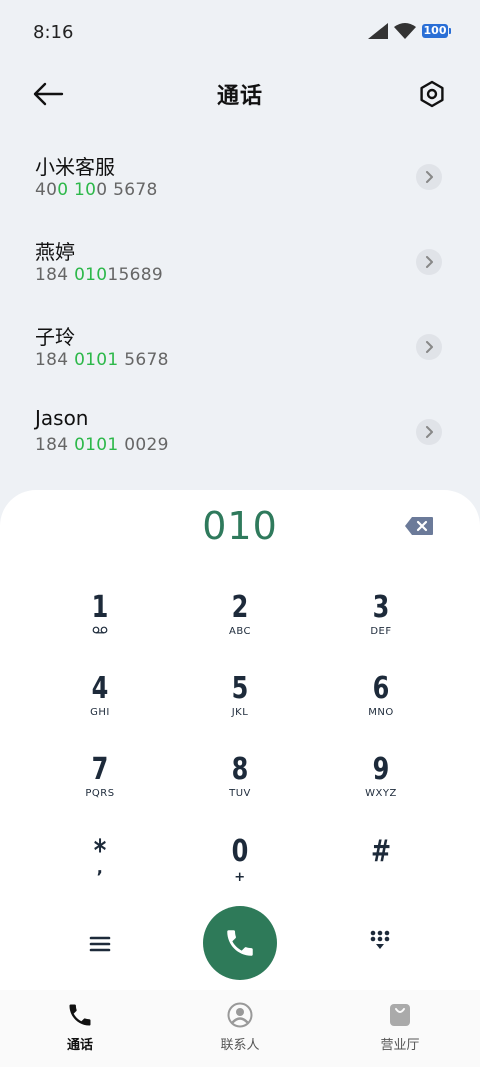 The image size is (480, 1067). I want to click on nav-item-calls: 通话, so click(80, 1028).